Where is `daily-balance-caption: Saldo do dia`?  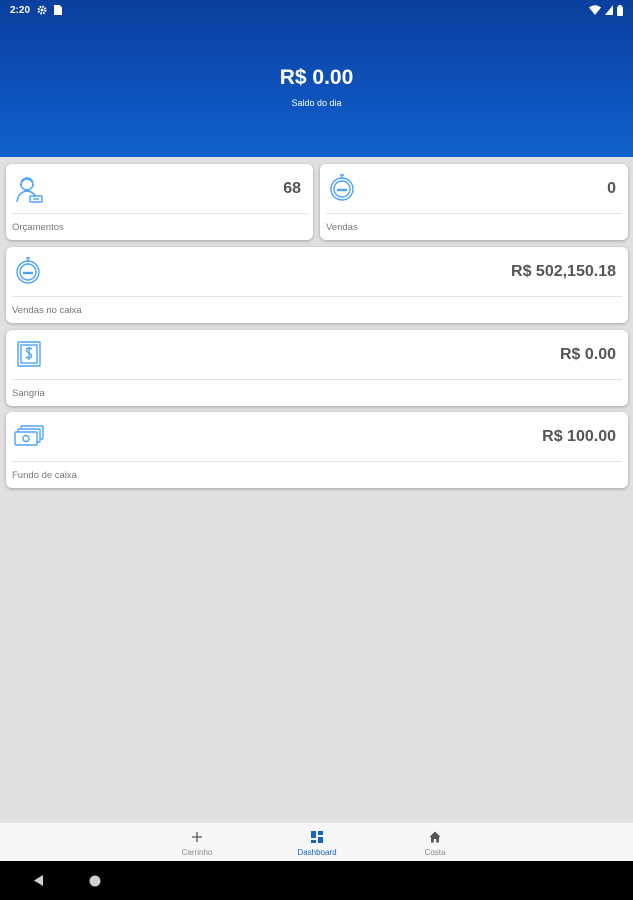 daily-balance-caption: Saldo do dia is located at coordinates (316, 103).